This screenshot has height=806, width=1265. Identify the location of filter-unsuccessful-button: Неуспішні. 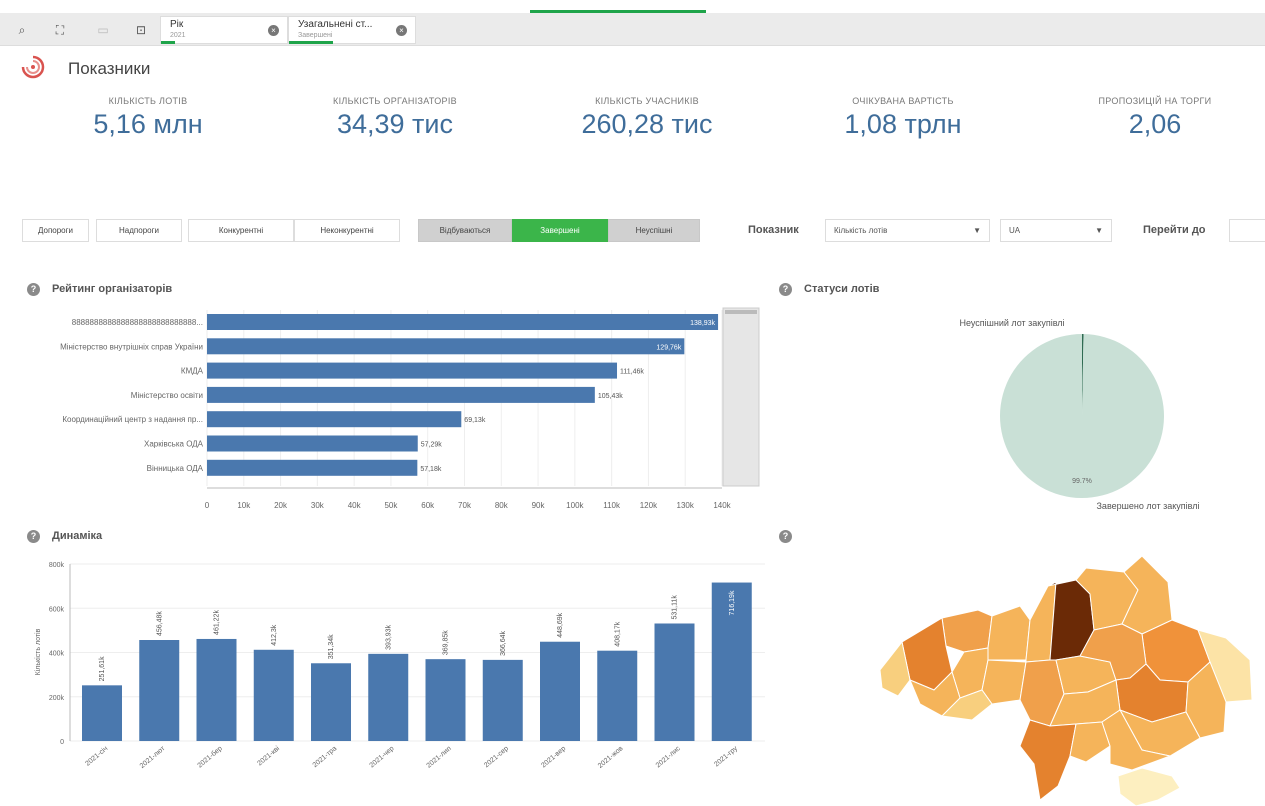
(654, 230).